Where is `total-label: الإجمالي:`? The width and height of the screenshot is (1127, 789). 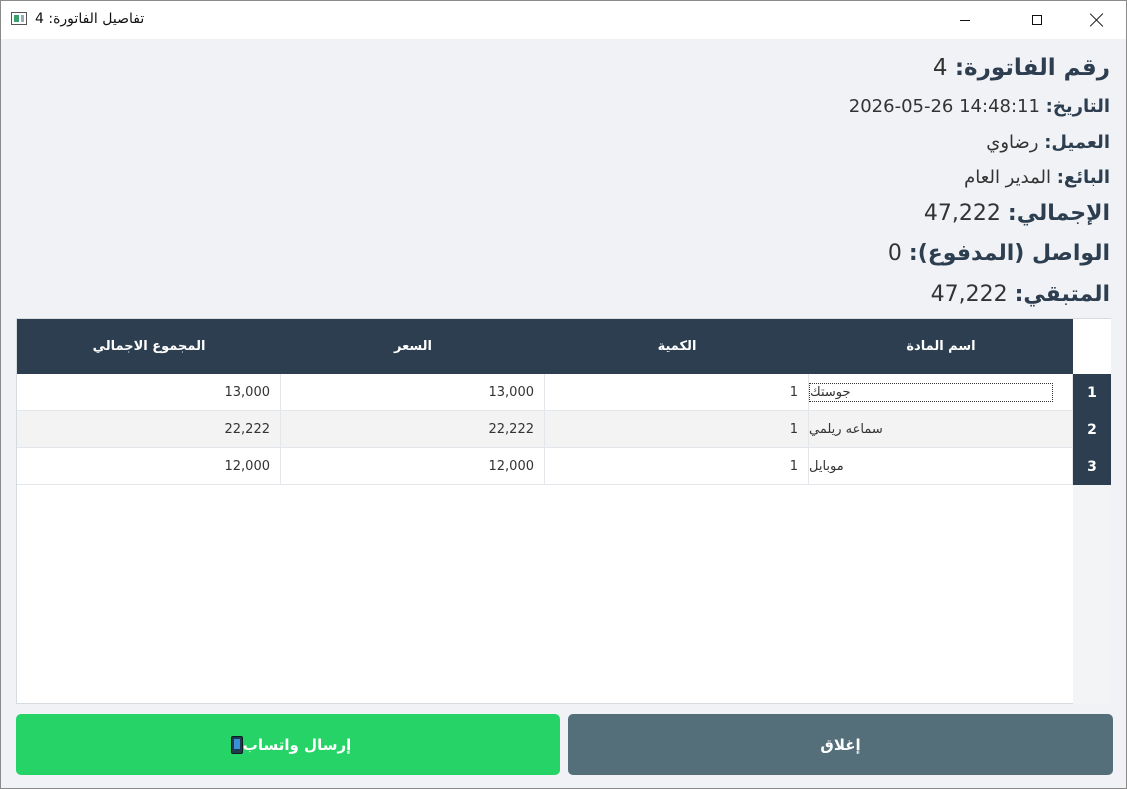 total-label: الإجمالي: is located at coordinates (1058, 213).